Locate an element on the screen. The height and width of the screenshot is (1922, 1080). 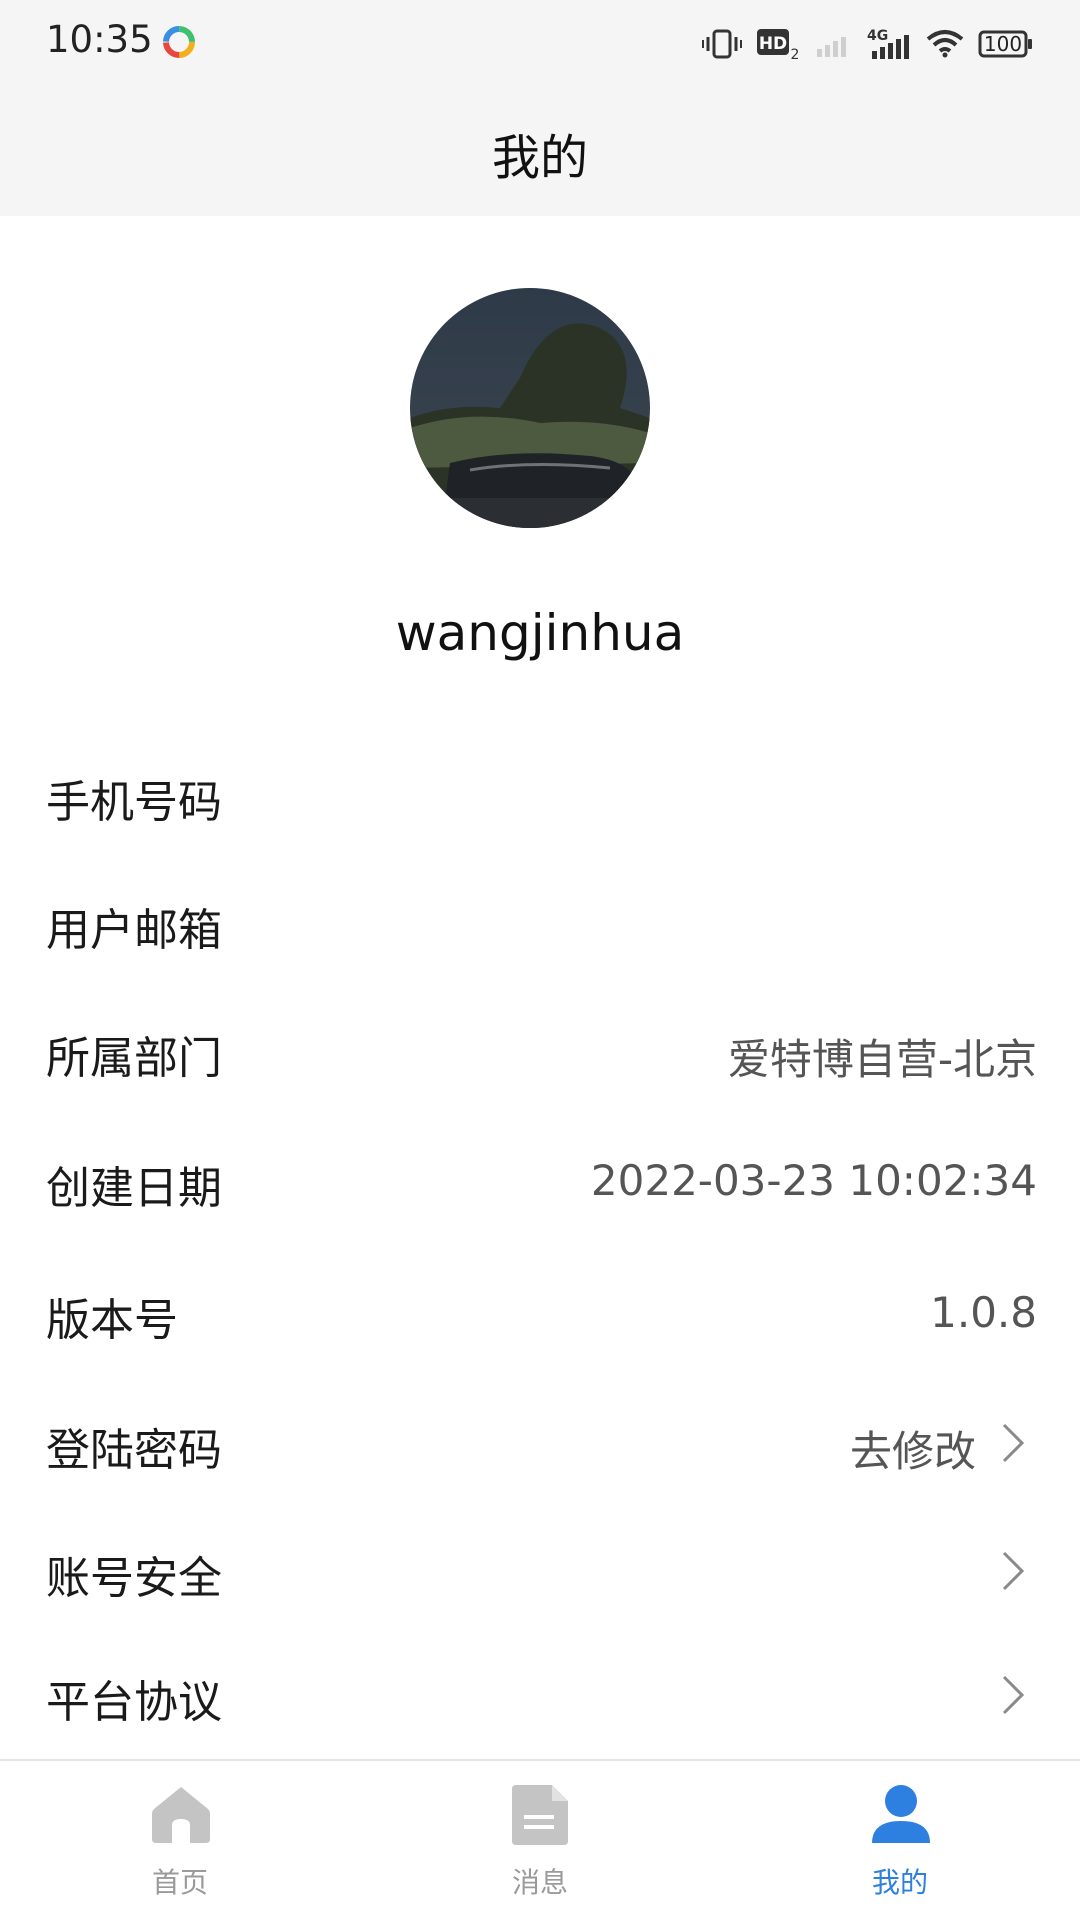
tab-mine: 我的 is located at coordinates (900, 1841).